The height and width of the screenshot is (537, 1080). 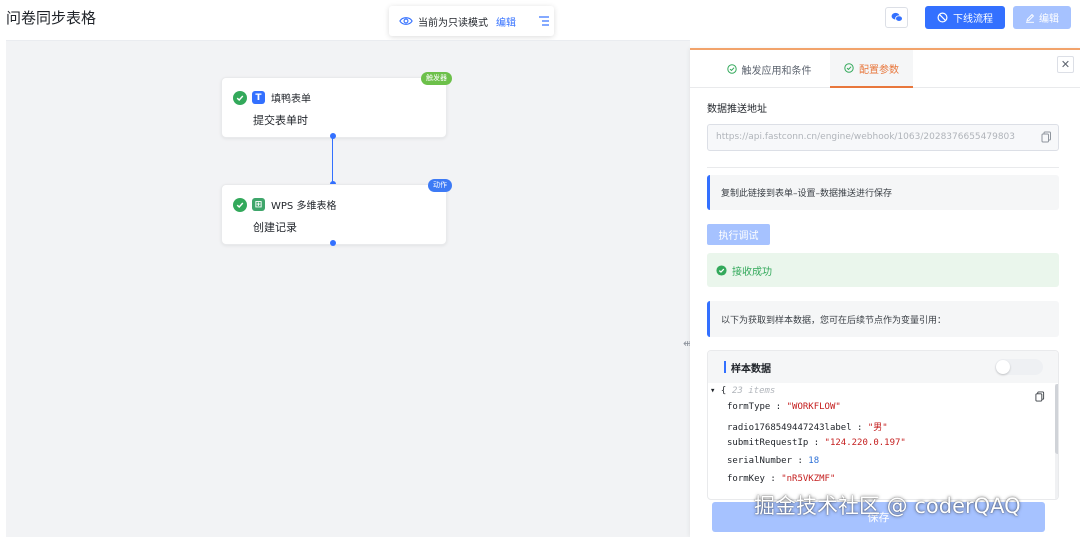 What do you see at coordinates (816, 443) in the screenshot?
I see `json-row: submitRequestIp : "124.220.0.197"` at bounding box center [816, 443].